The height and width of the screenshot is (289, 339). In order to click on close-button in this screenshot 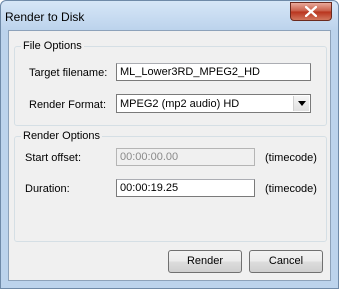, I will do `click(311, 11)`.